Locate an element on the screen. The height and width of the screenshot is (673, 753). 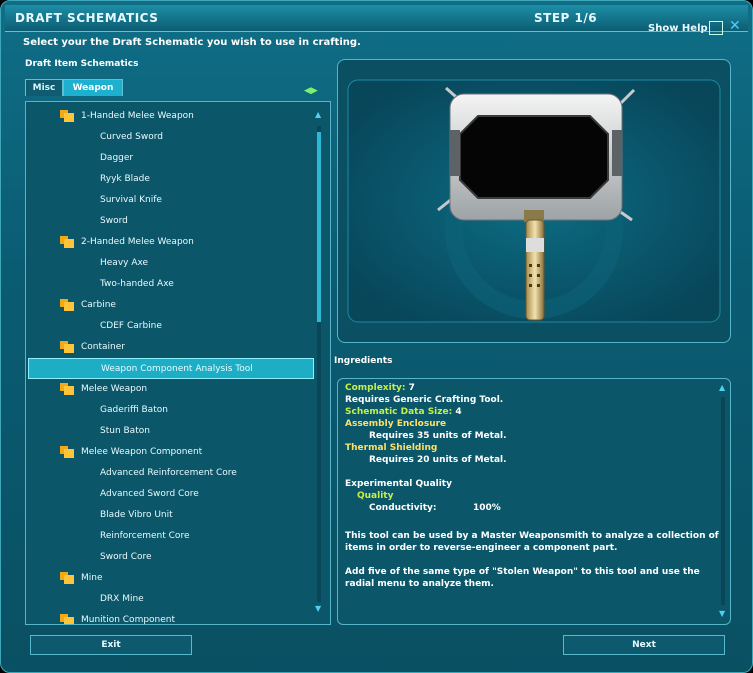
info-scrollbar: ▲ ▼ is located at coordinates (723, 501).